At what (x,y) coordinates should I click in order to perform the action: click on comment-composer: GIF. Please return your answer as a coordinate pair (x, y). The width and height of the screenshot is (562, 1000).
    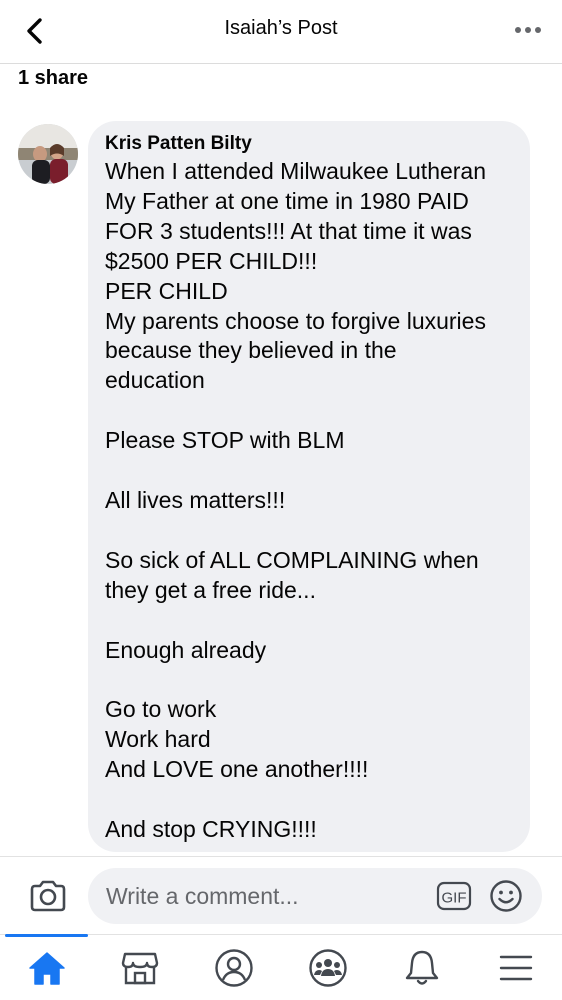
    Looking at the image, I should click on (281, 895).